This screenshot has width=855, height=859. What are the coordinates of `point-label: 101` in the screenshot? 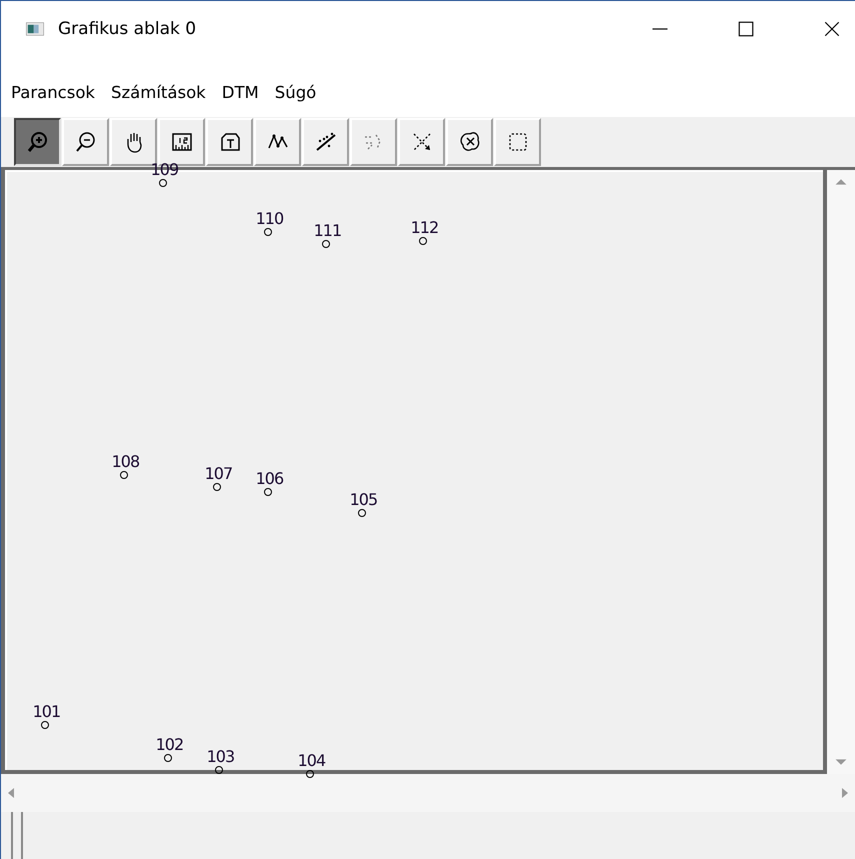 It's located at (46, 712).